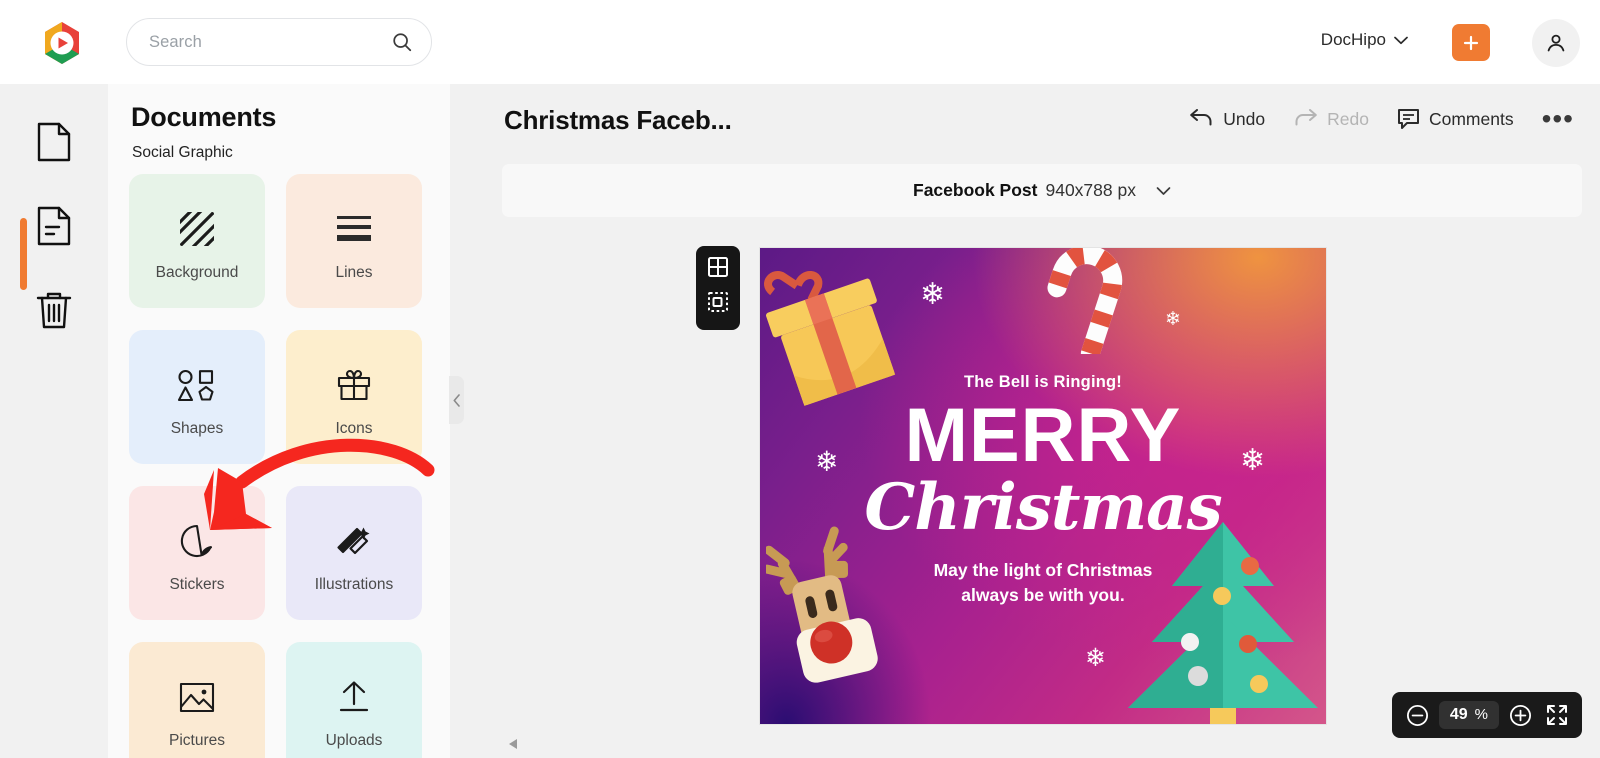 Image resolution: width=1600 pixels, height=758 pixels. I want to click on trash-icon, so click(54, 310).